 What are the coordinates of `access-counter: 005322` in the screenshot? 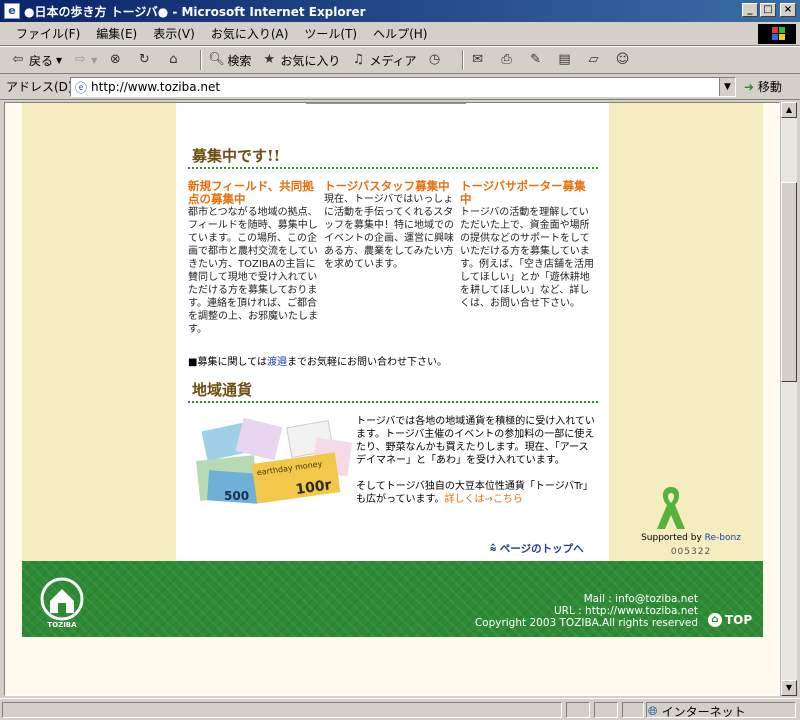 It's located at (691, 552).